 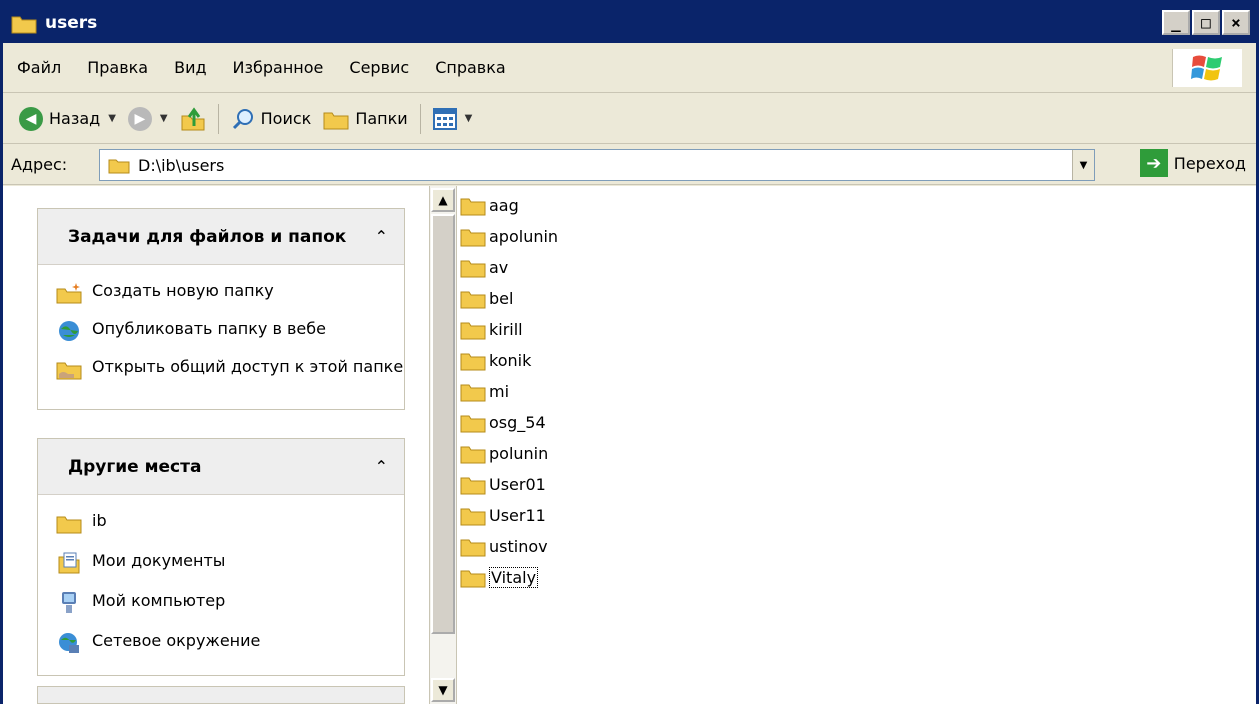 What do you see at coordinates (519, 453) in the screenshot?
I see `file-name: polunin` at bounding box center [519, 453].